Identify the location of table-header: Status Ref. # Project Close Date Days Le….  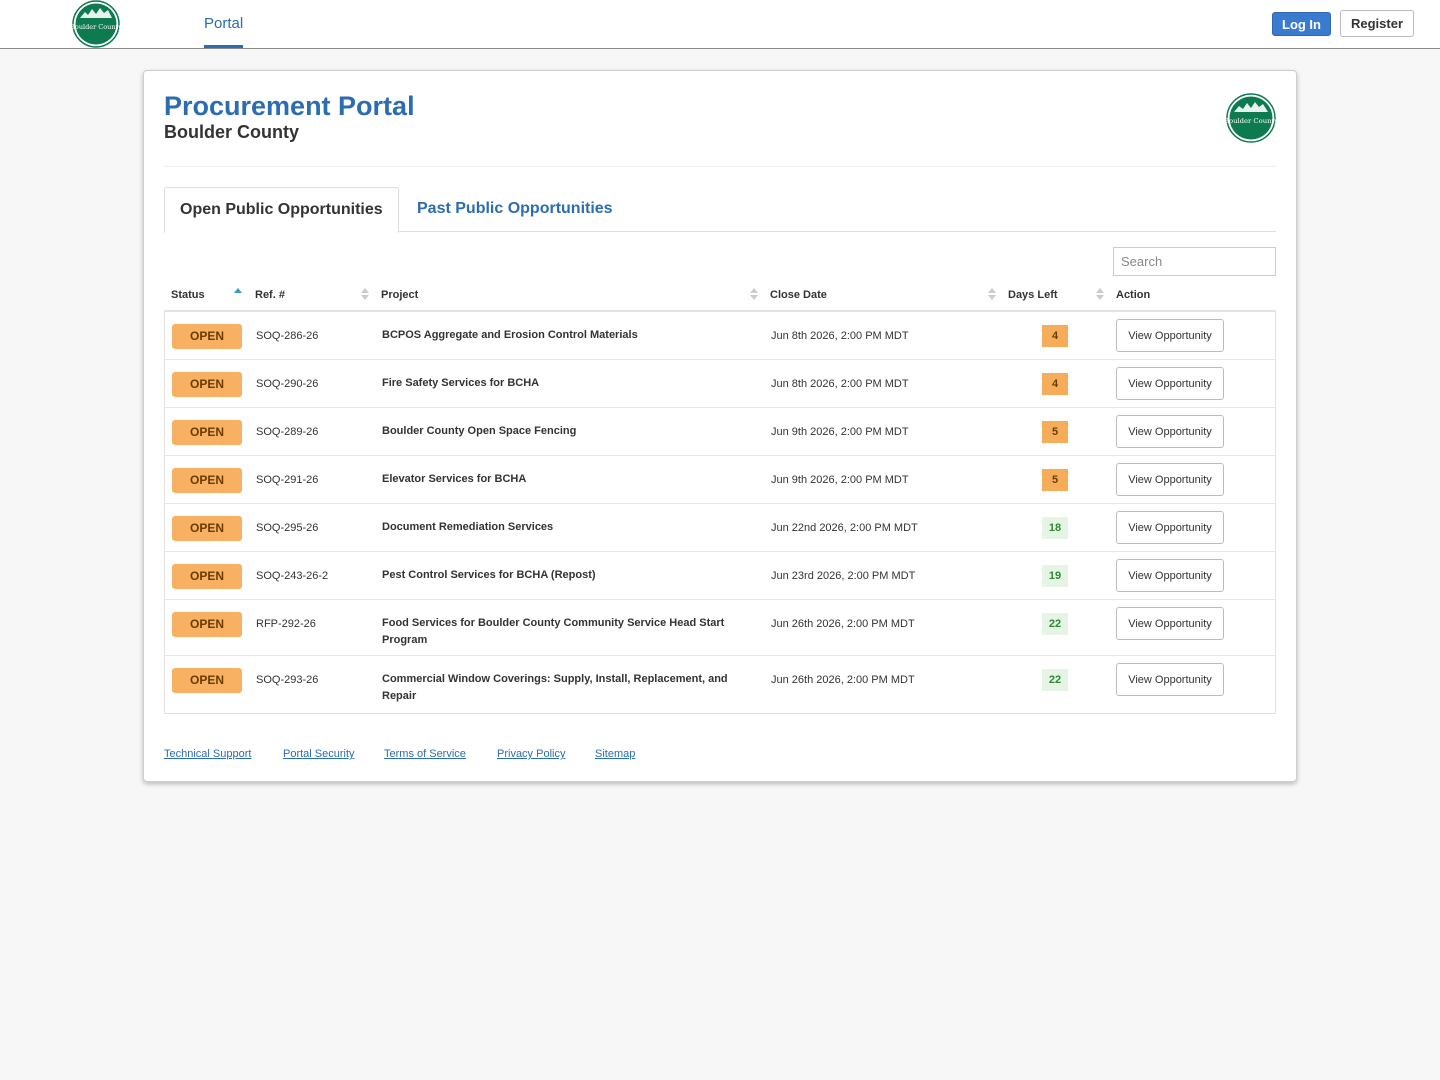
(720, 298).